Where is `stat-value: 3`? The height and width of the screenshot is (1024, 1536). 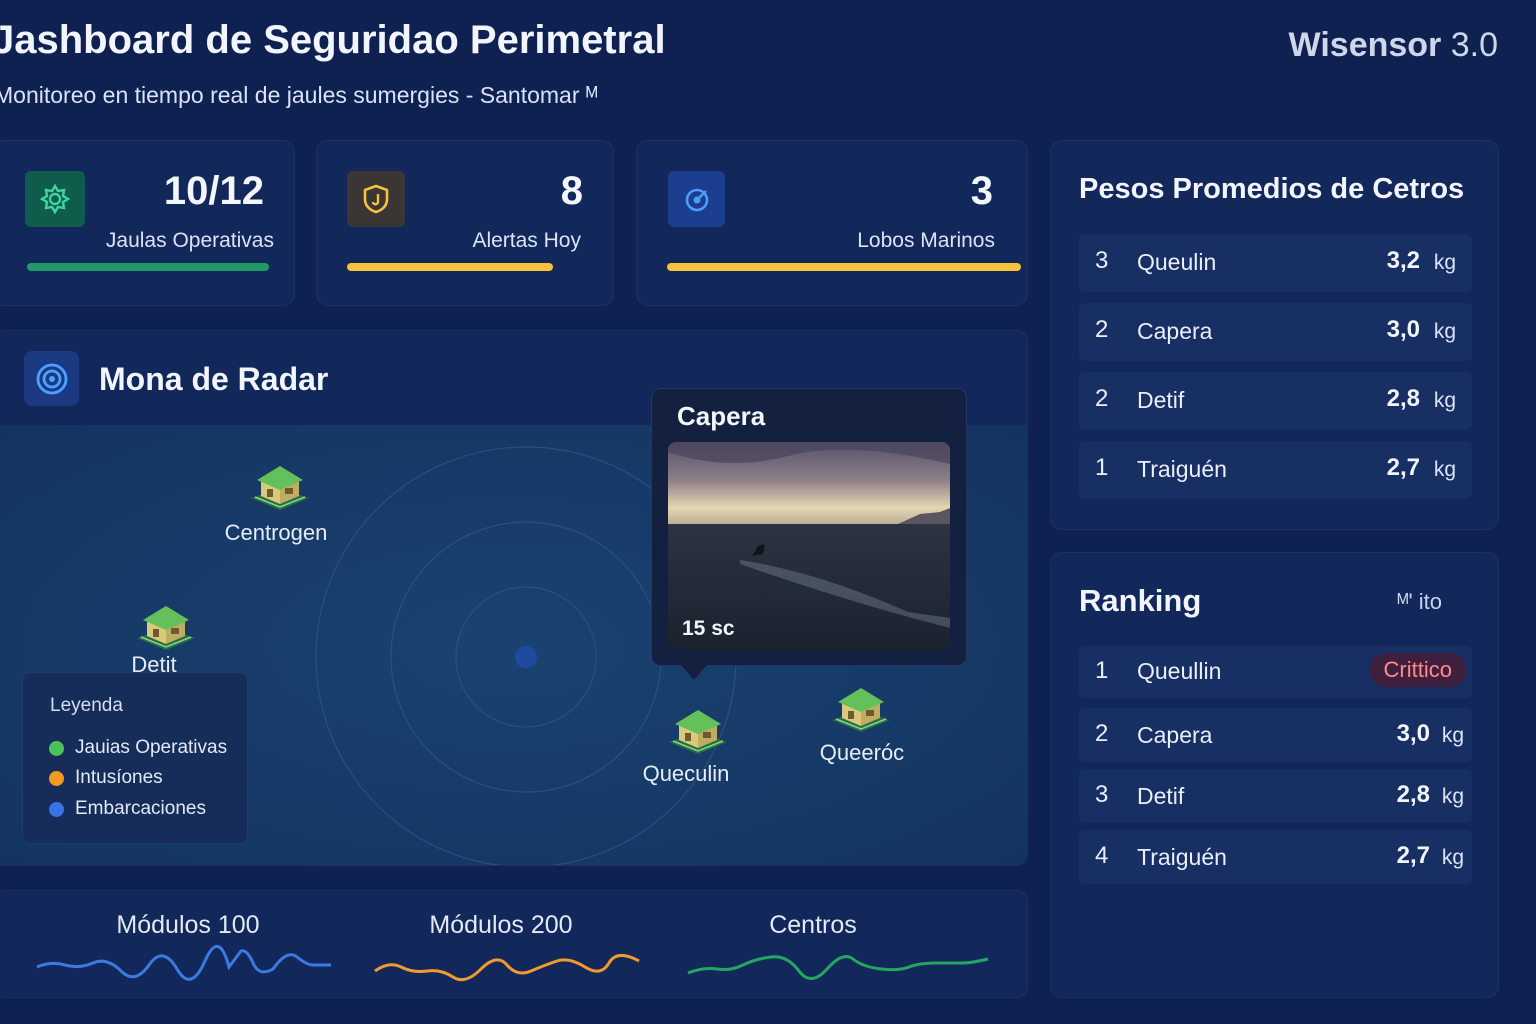 stat-value: 3 is located at coordinates (981, 191).